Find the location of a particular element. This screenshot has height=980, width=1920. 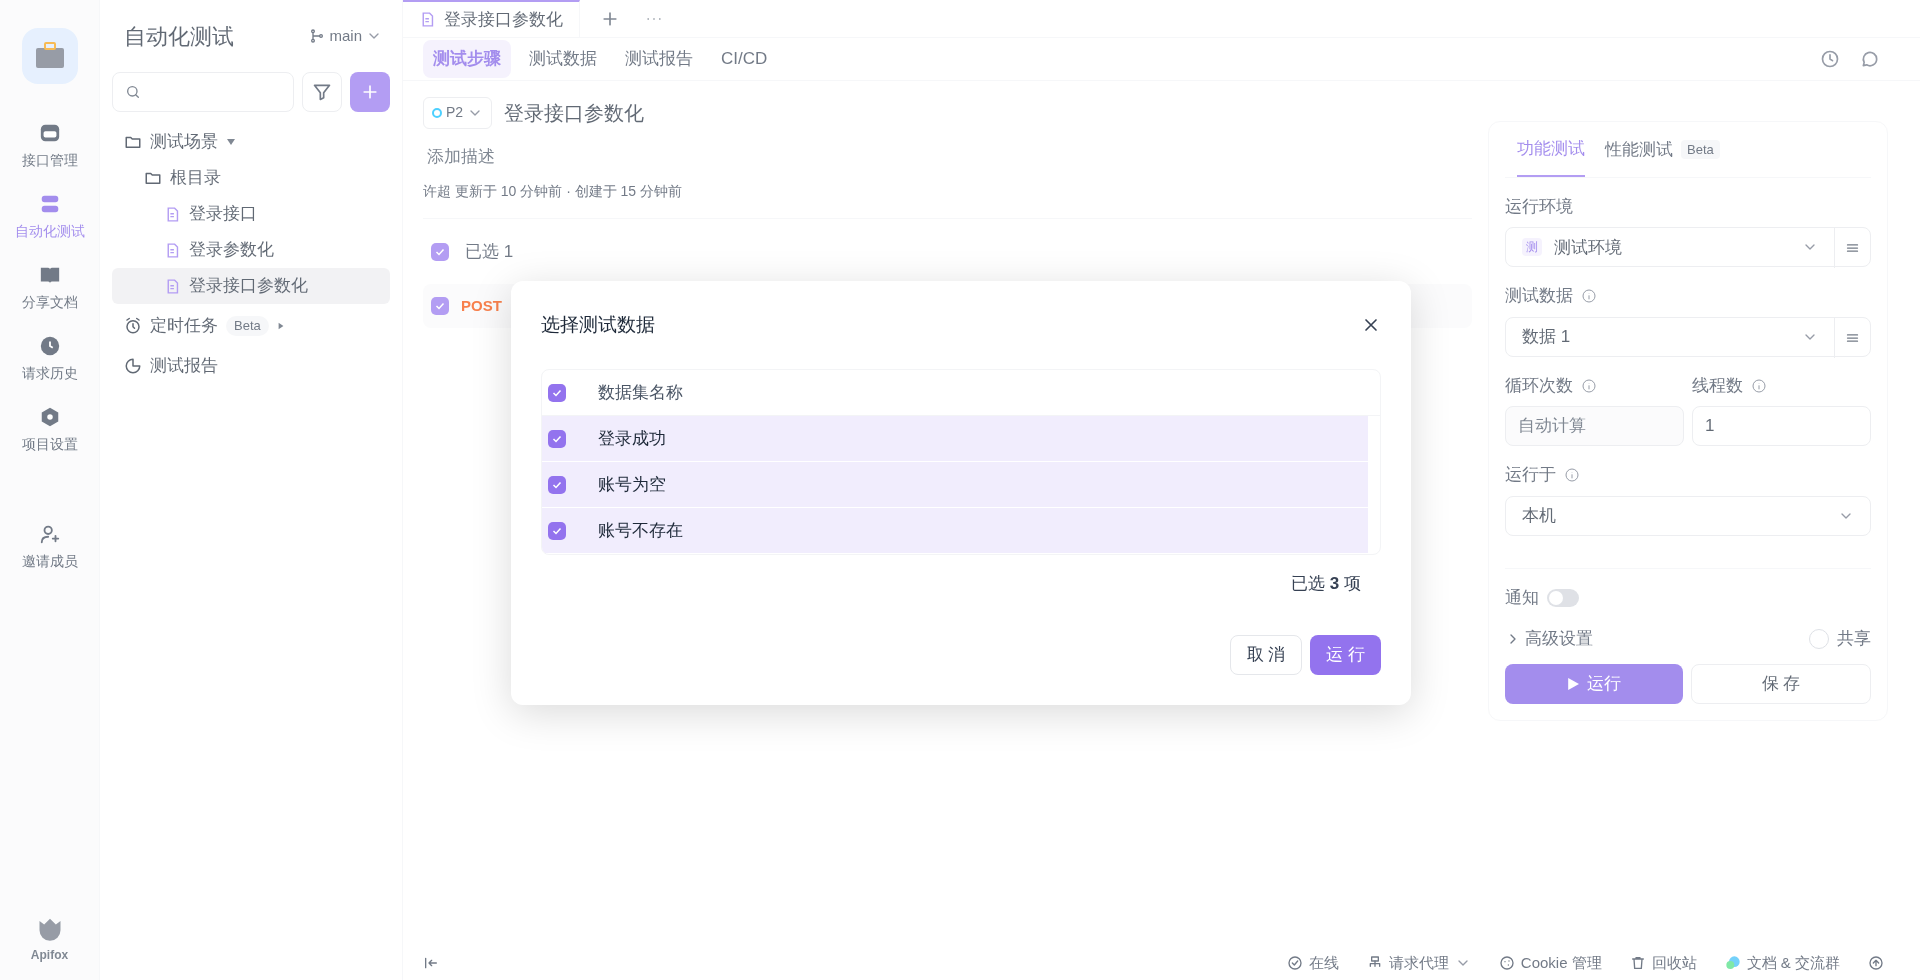

loops-field: 自动计算 is located at coordinates (1594, 426).